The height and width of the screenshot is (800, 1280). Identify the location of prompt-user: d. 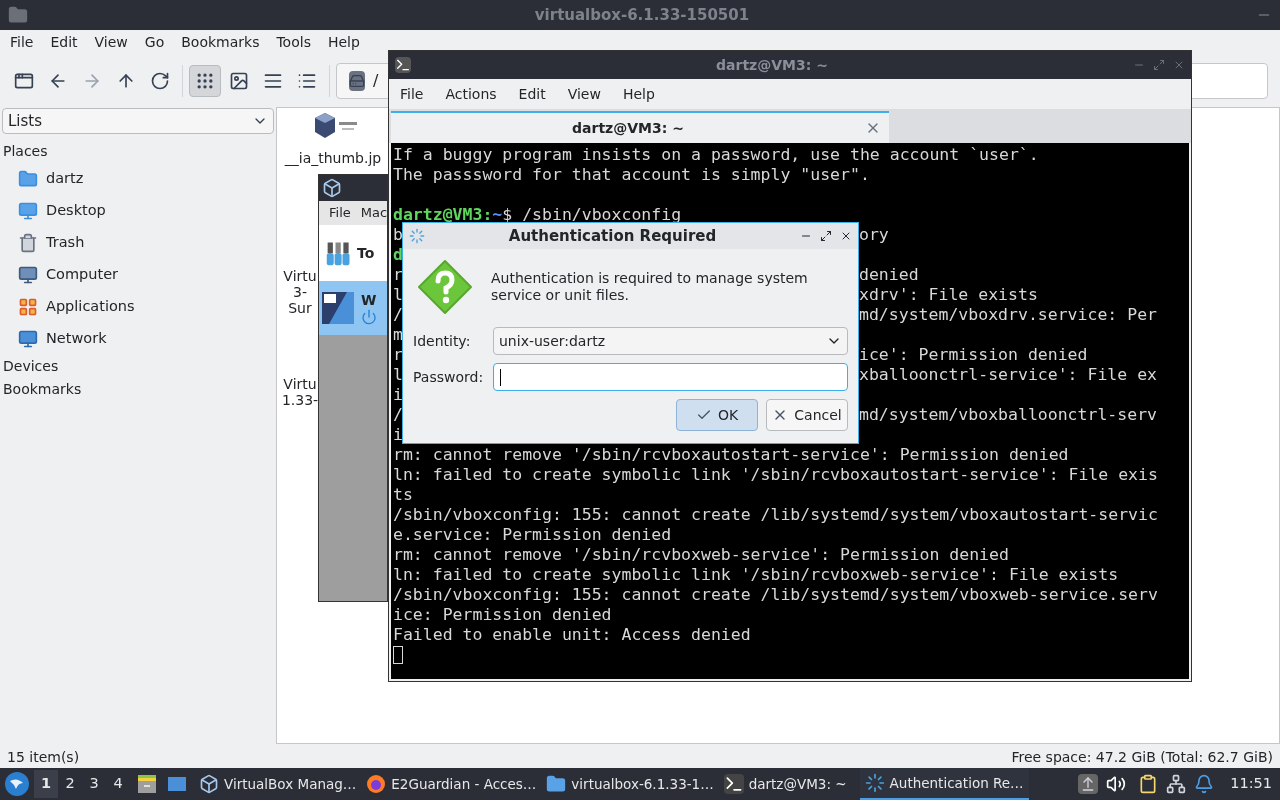
(398, 254).